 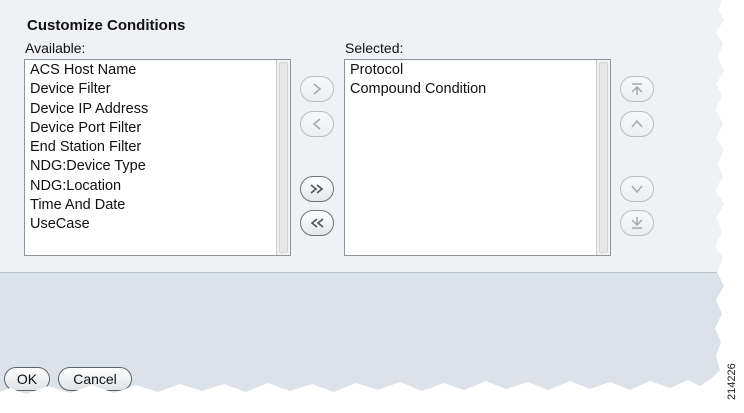 I want to click on dialog-title: Customize Conditions, so click(x=106, y=25).